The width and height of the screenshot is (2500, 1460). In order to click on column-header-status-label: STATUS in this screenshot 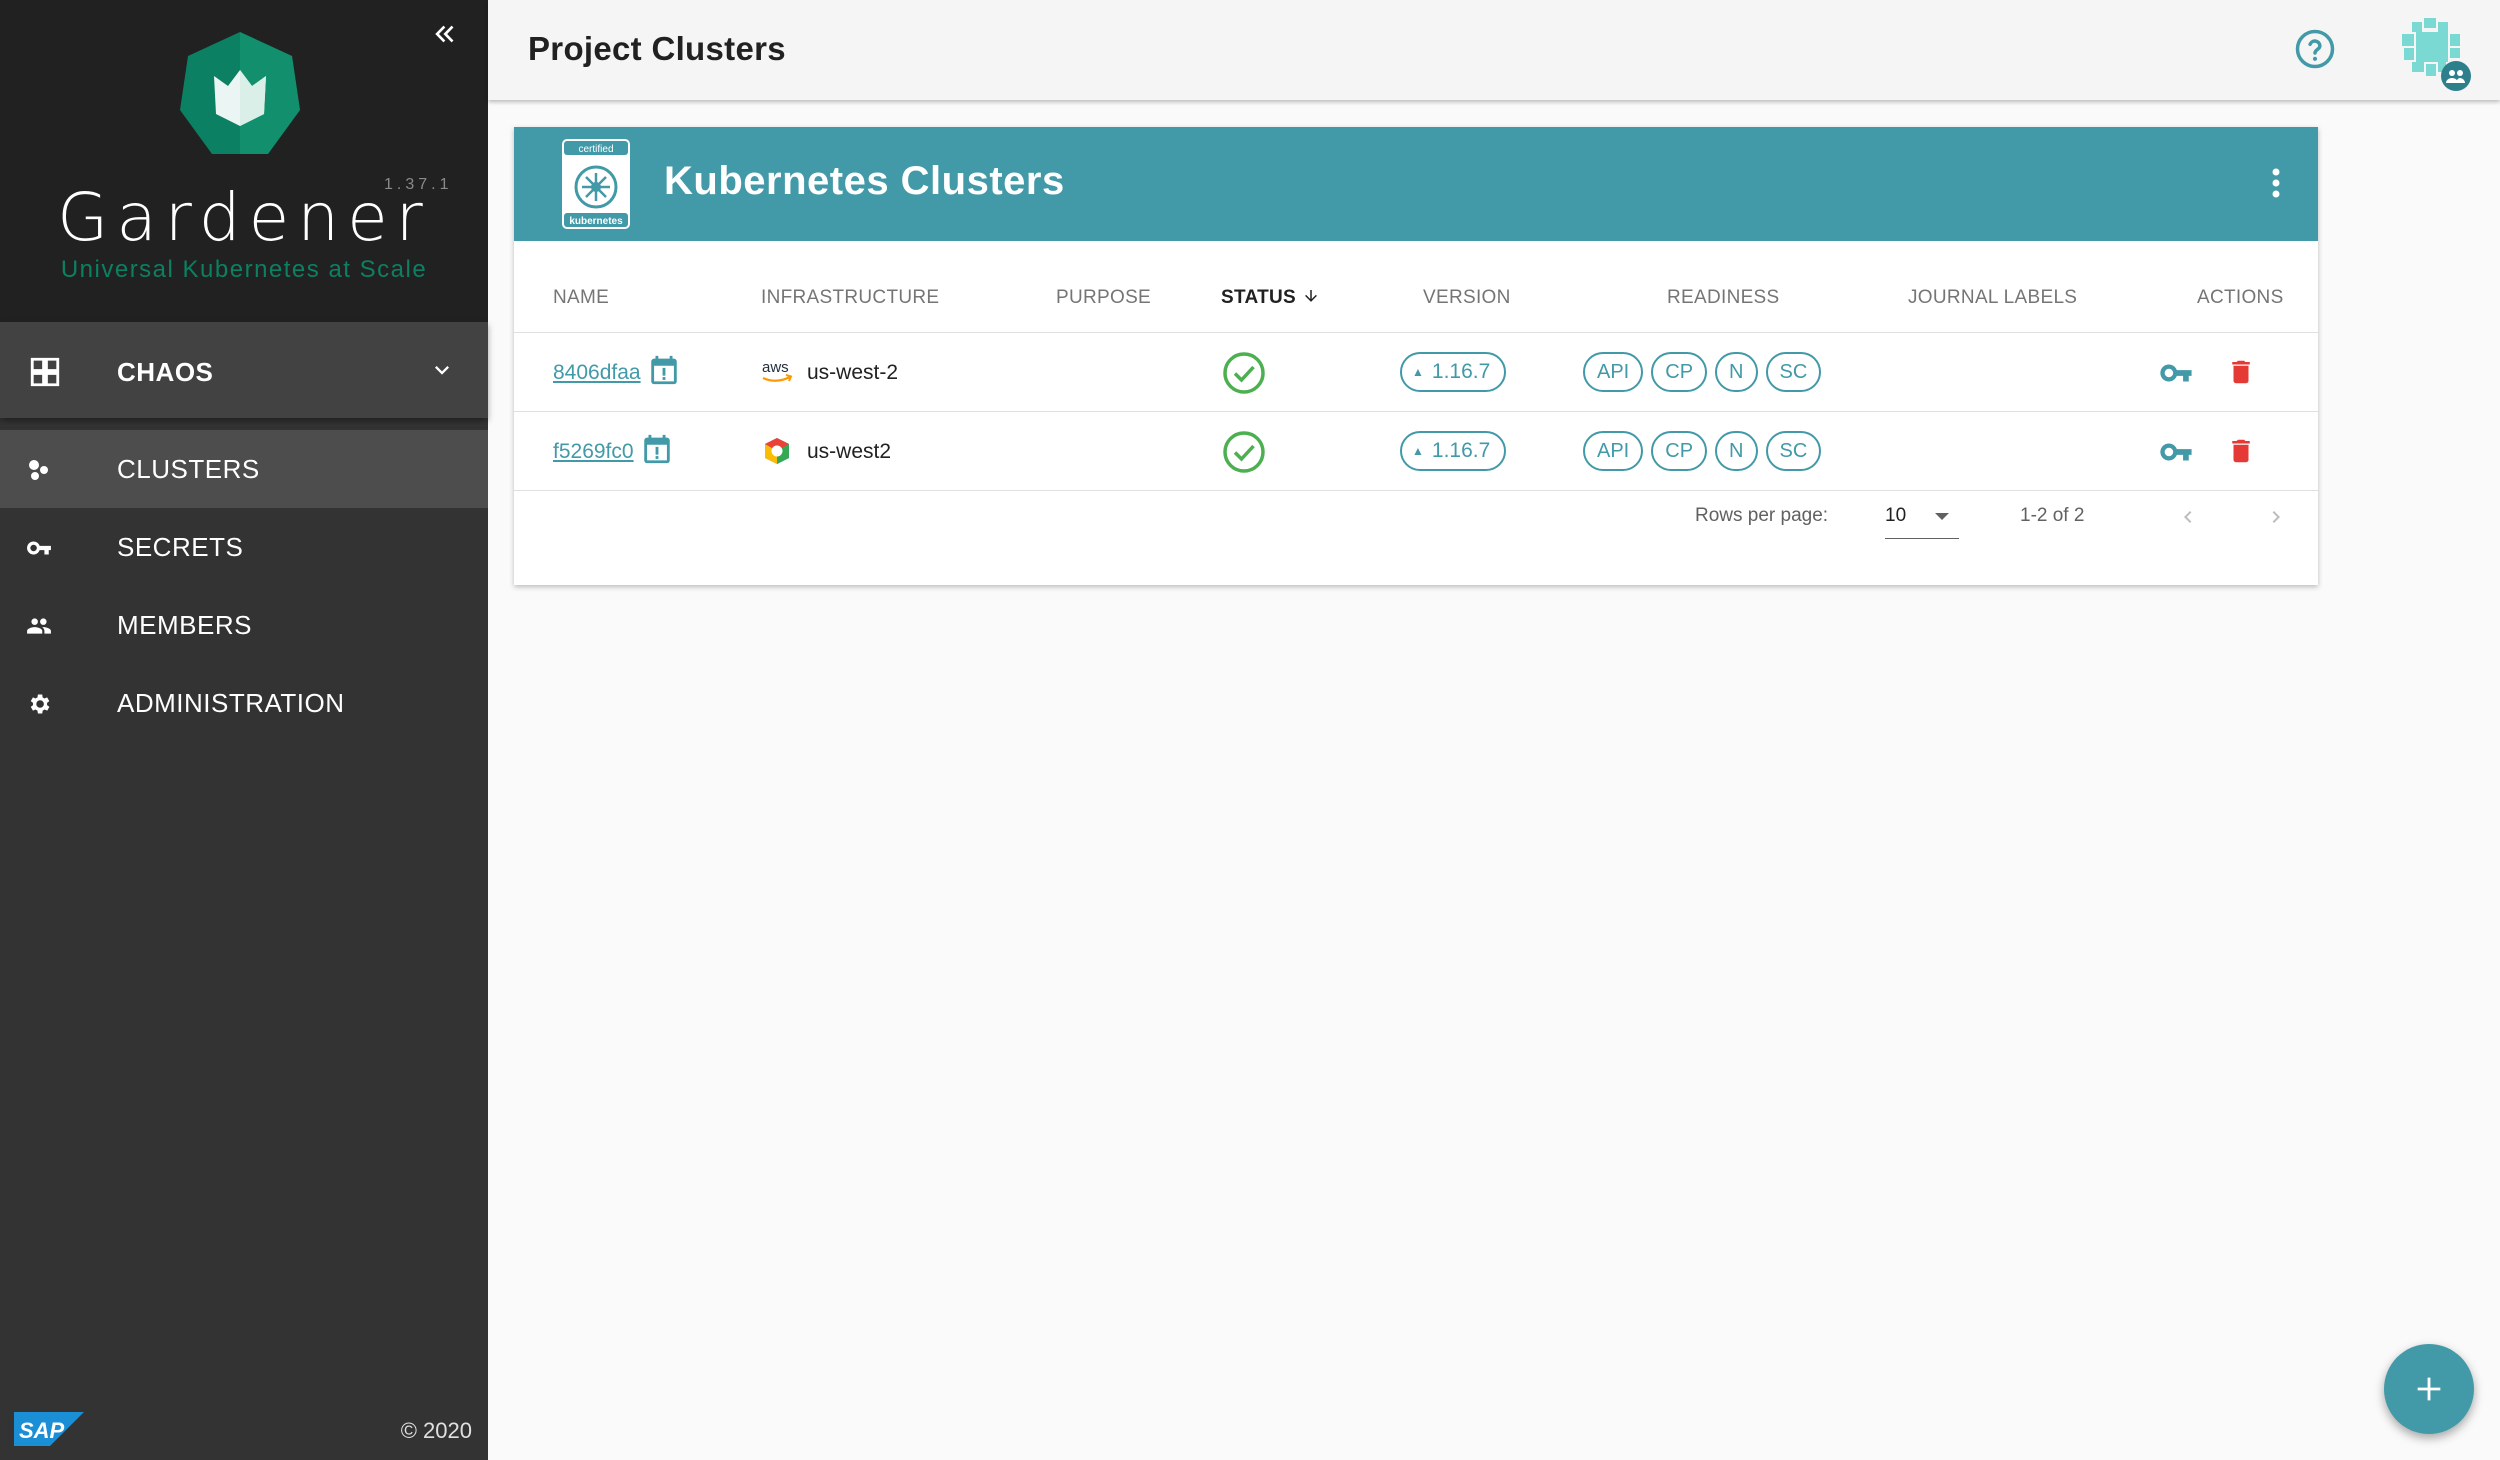, I will do `click(1258, 297)`.